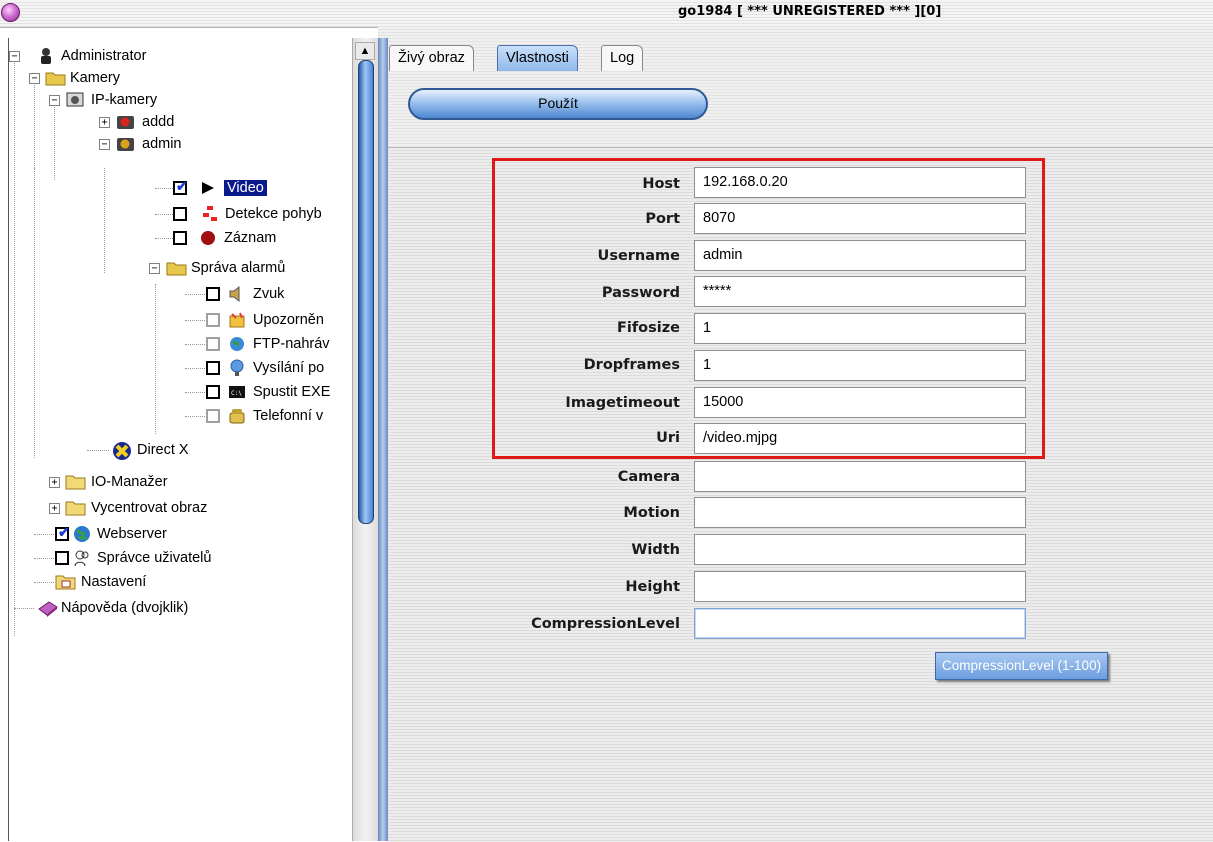 This screenshot has width=1213, height=842. What do you see at coordinates (213, 368) in the screenshot?
I see `broadcast-checkbox` at bounding box center [213, 368].